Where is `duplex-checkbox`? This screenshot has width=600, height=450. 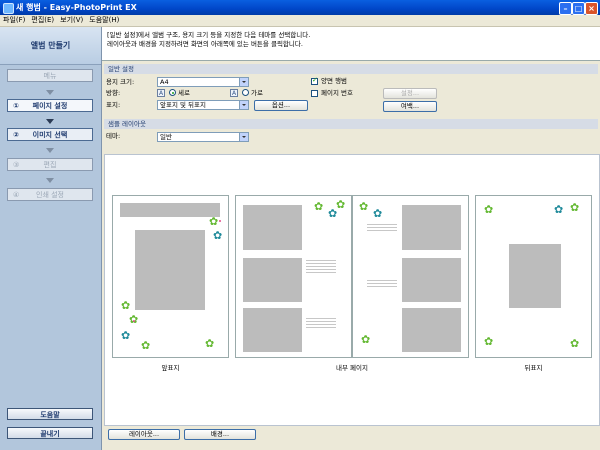 duplex-checkbox is located at coordinates (314, 80).